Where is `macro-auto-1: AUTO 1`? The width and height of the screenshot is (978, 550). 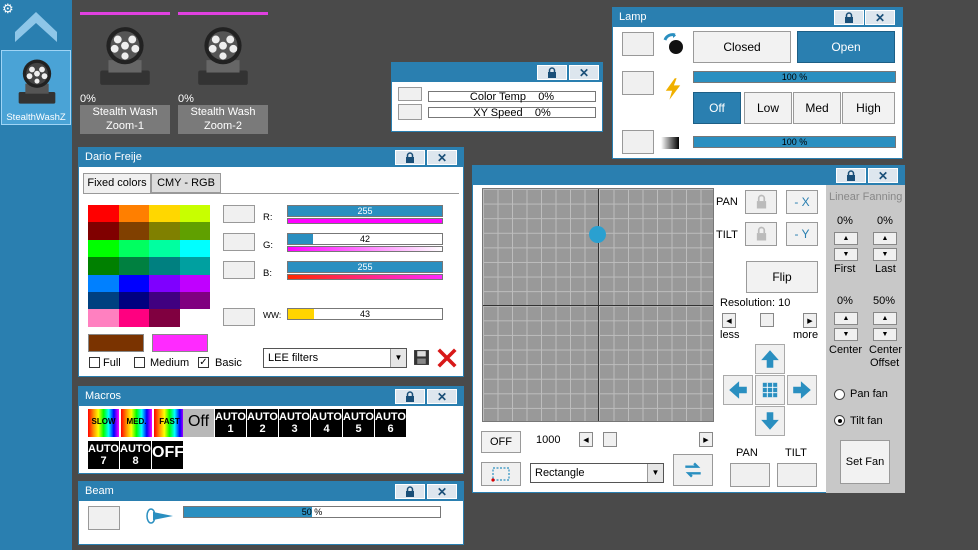 macro-auto-1: AUTO 1 is located at coordinates (230, 423).